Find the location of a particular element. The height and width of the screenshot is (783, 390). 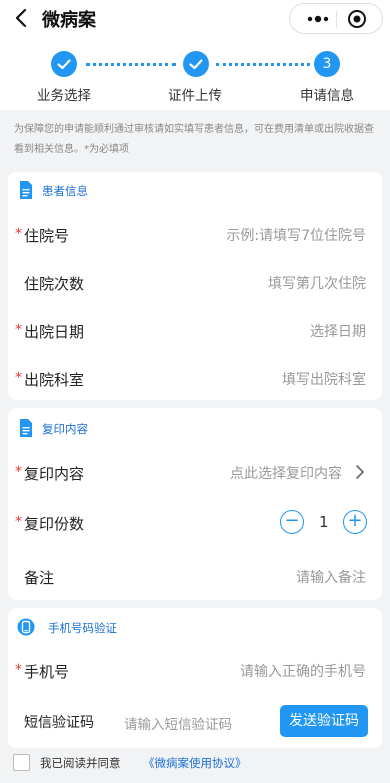

phone-icon is located at coordinates (26, 627).